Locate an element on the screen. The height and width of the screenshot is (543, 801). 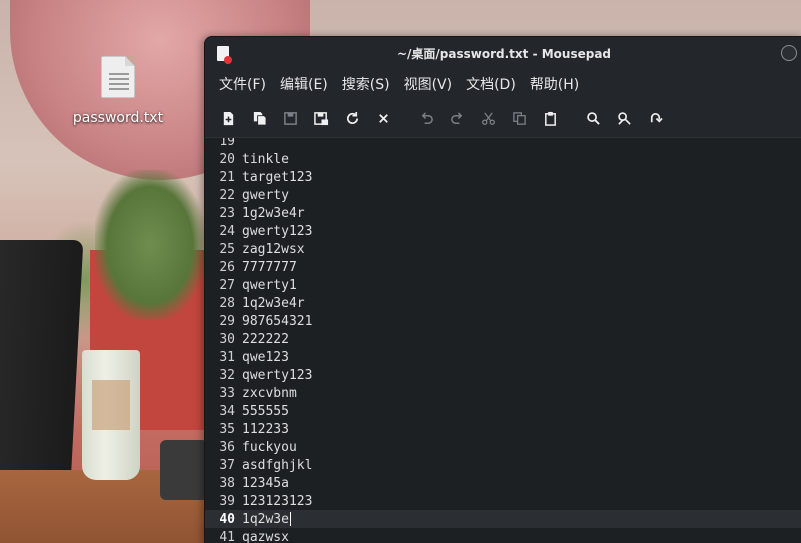
line-text: qwerty123 is located at coordinates (275, 375).